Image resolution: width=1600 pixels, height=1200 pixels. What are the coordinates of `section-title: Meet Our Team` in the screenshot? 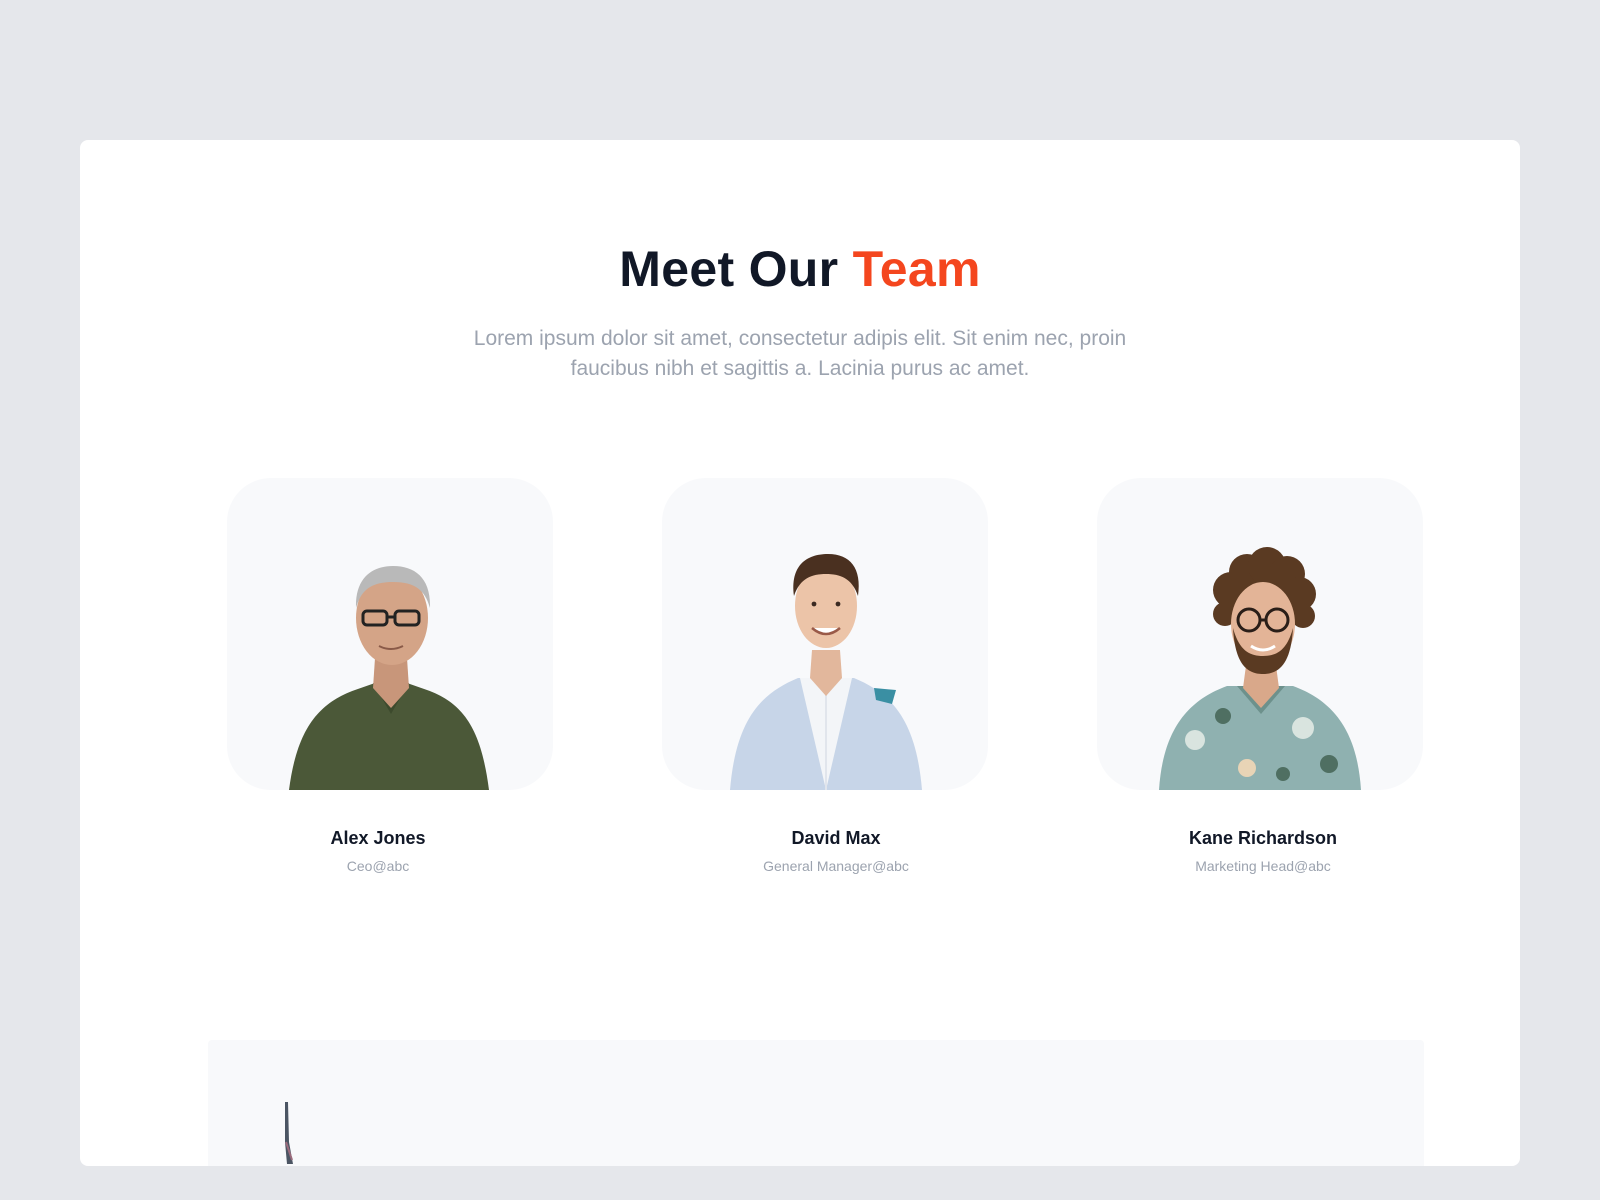 It's located at (800, 269).